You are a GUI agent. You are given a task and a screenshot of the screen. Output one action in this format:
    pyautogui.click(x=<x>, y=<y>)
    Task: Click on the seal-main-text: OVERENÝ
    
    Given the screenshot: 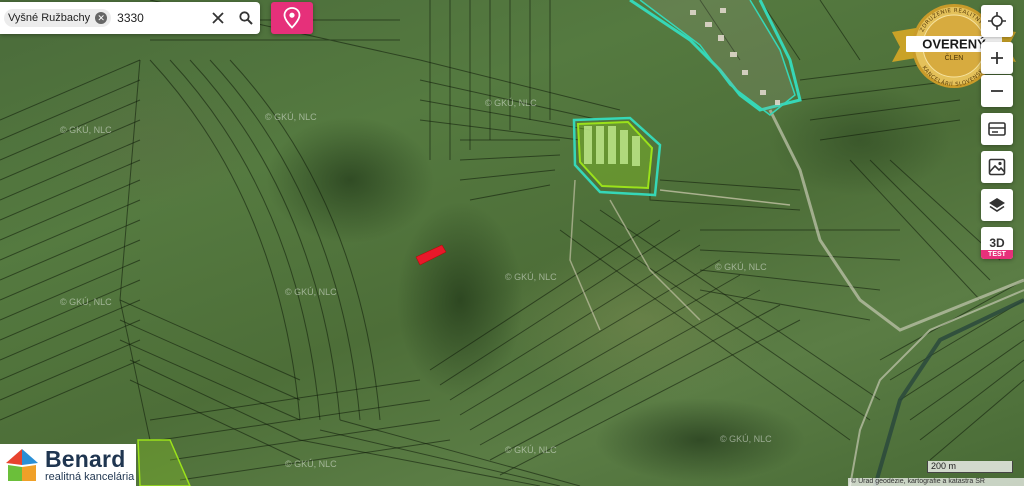 What is the action you would take?
    pyautogui.click(x=954, y=44)
    